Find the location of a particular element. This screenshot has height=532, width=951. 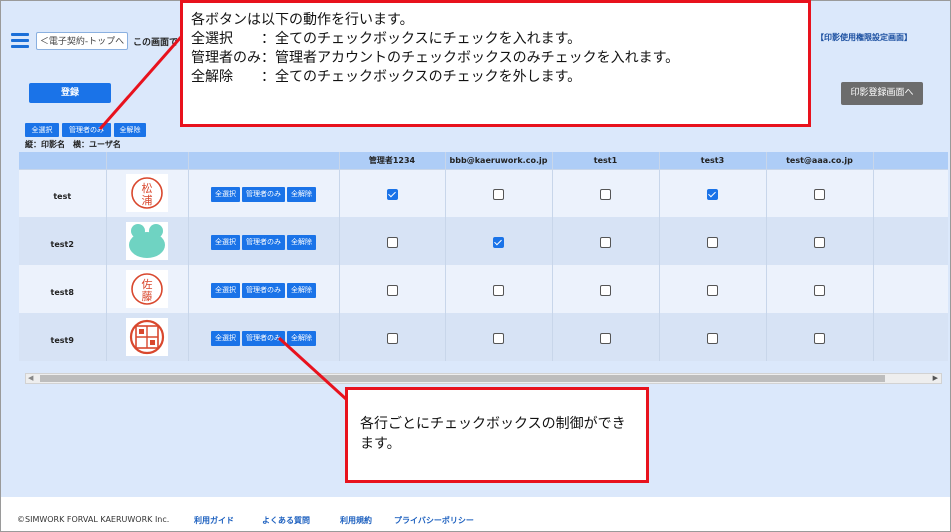

row-name-text: test is located at coordinates (62, 196).